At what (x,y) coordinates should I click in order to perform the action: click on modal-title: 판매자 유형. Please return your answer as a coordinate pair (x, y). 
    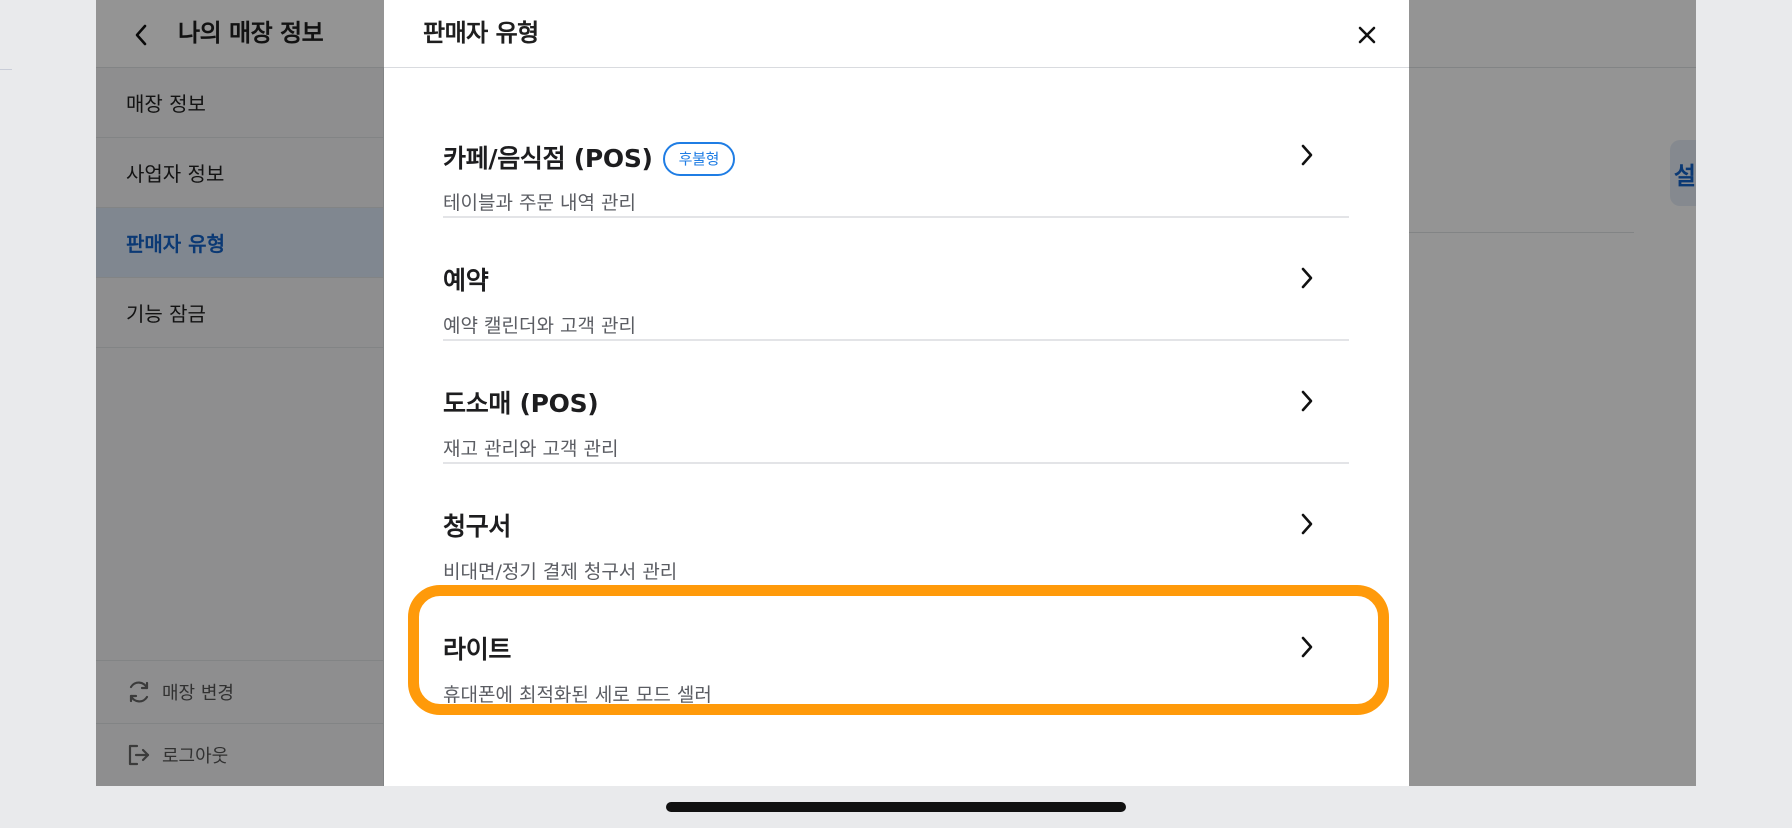
    Looking at the image, I should click on (481, 33).